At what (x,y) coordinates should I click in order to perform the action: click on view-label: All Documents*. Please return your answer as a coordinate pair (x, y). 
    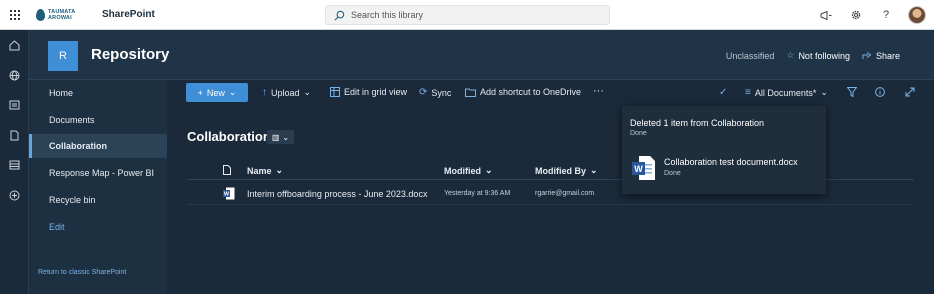
    Looking at the image, I should click on (785, 92).